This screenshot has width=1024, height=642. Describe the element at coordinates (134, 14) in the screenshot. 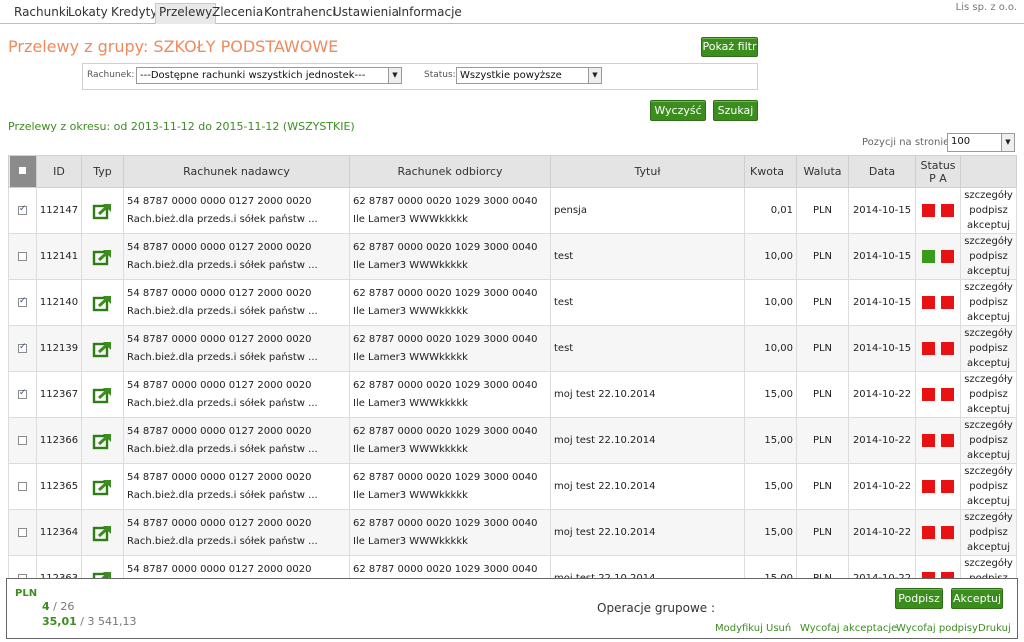

I see `tab-kredyty: Kredyty` at that location.